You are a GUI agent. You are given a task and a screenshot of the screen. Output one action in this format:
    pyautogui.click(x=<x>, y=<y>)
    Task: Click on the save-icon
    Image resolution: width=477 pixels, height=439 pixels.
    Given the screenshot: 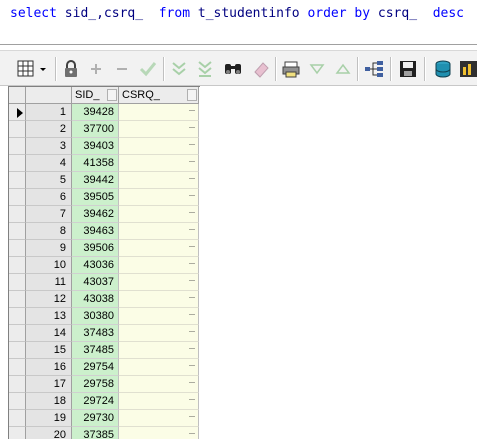 What is the action you would take?
    pyautogui.click(x=408, y=69)
    